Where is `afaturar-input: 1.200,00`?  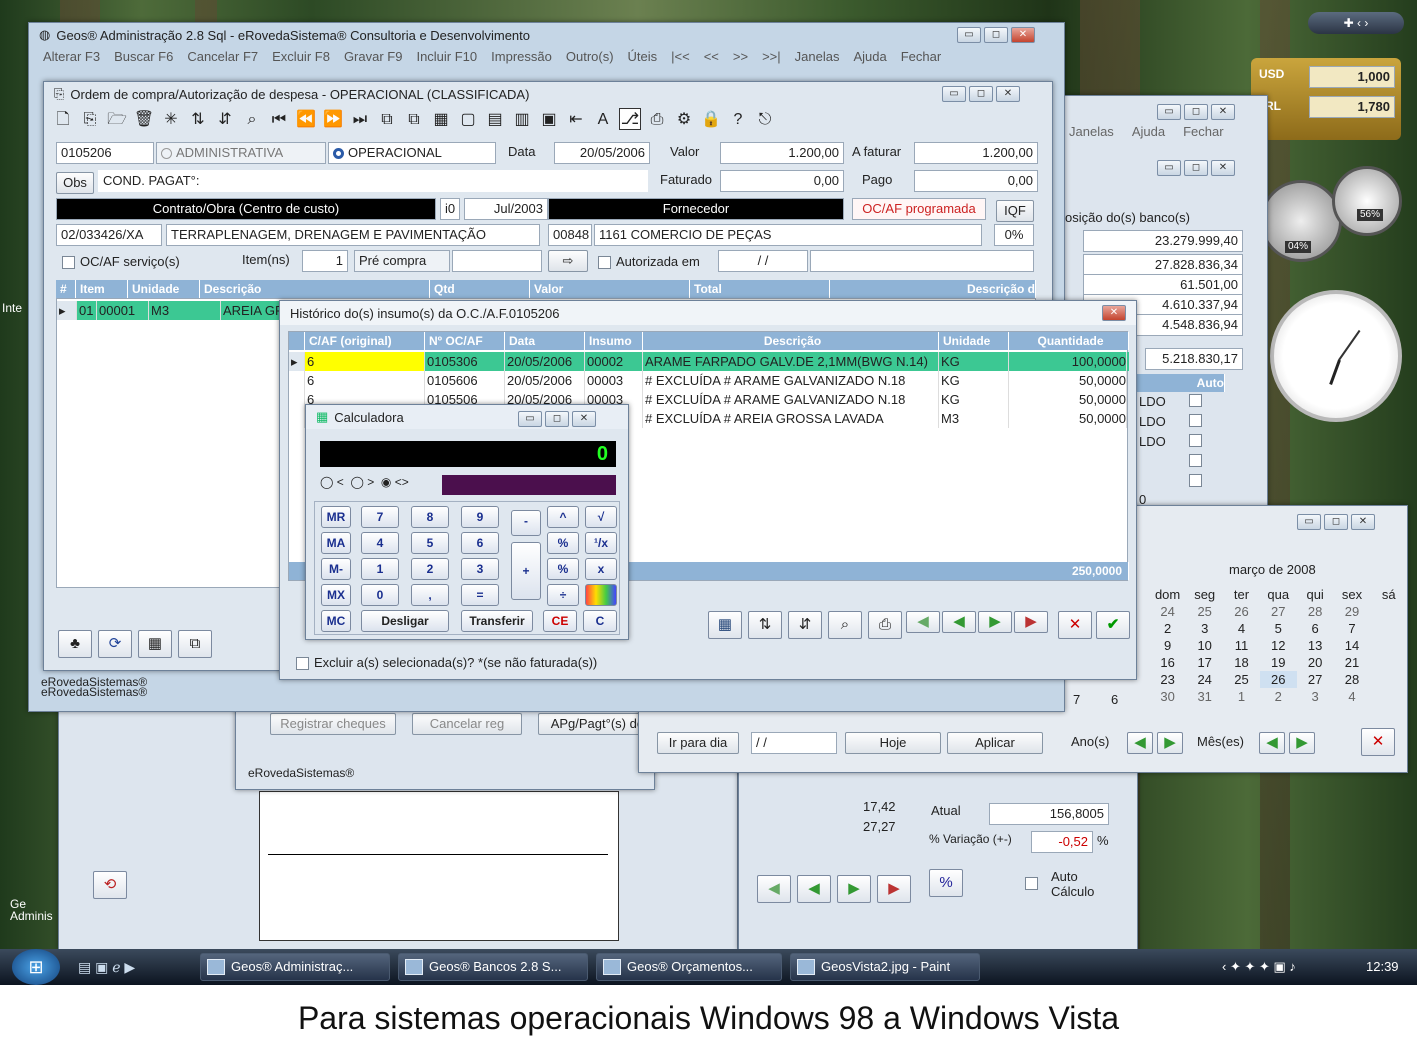 afaturar-input: 1.200,00 is located at coordinates (976, 153).